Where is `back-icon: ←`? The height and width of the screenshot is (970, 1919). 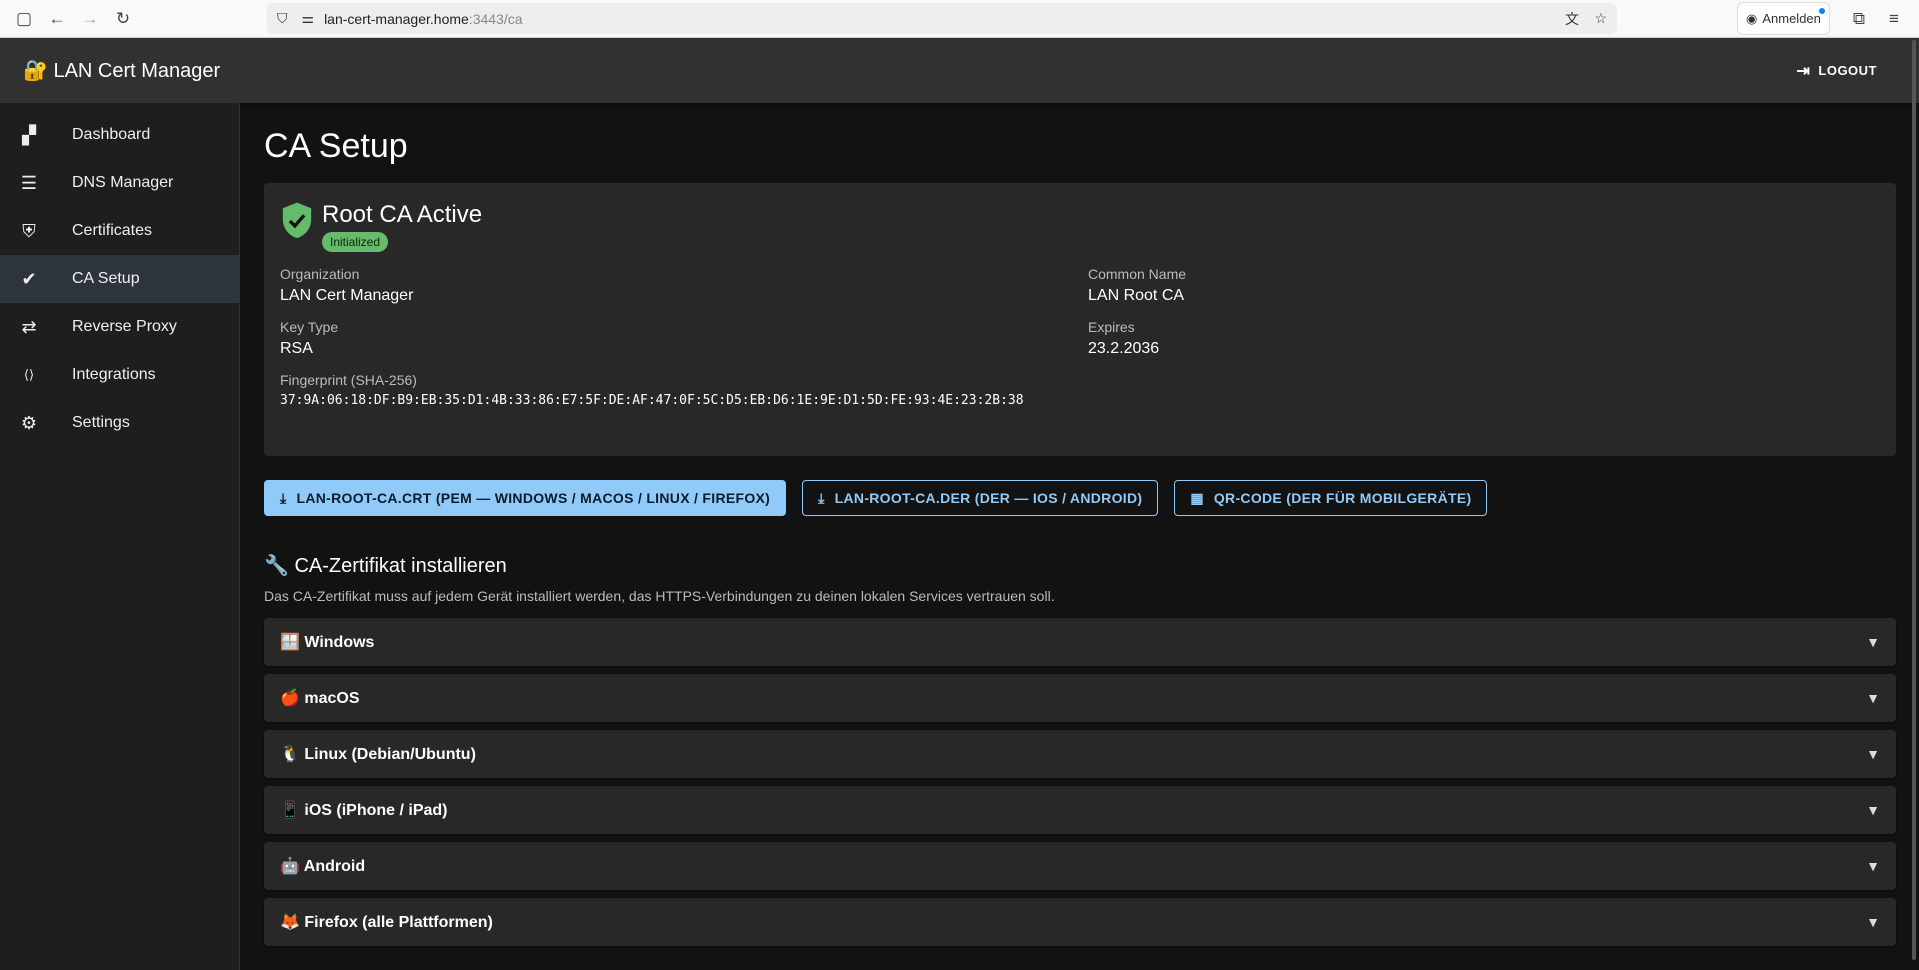 back-icon: ← is located at coordinates (57, 19).